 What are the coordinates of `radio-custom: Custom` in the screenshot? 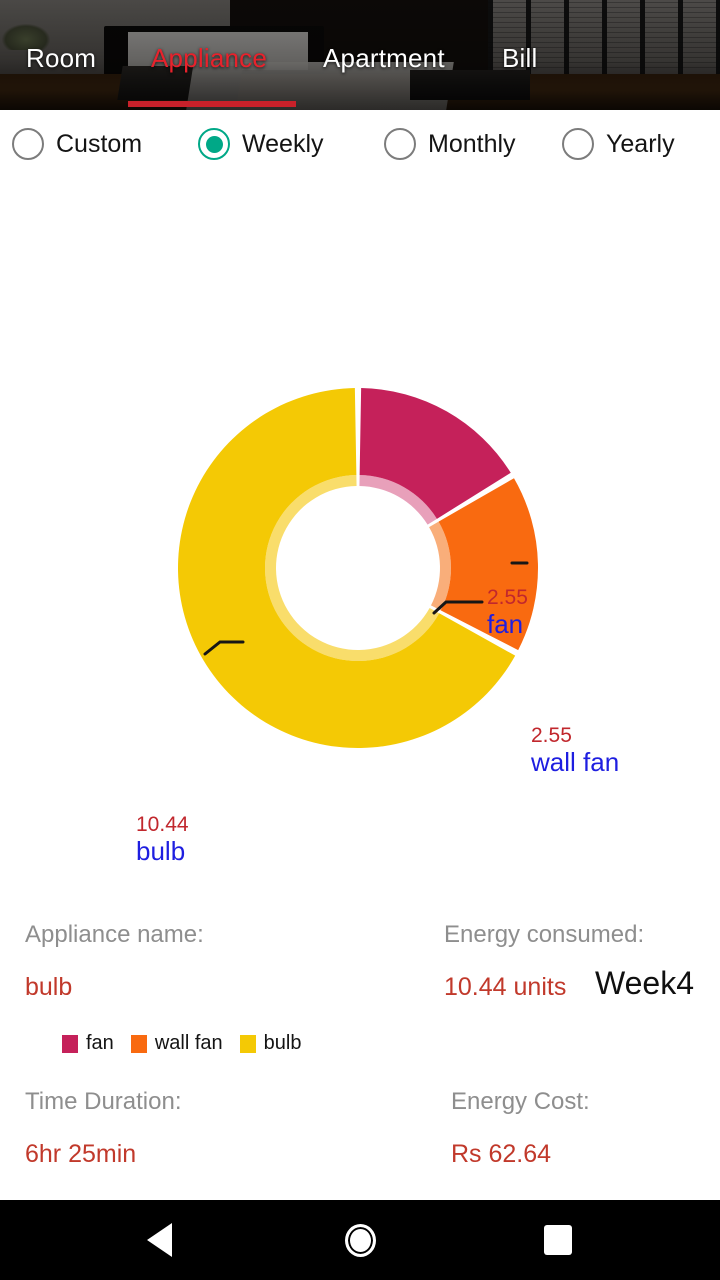 It's located at (77, 144).